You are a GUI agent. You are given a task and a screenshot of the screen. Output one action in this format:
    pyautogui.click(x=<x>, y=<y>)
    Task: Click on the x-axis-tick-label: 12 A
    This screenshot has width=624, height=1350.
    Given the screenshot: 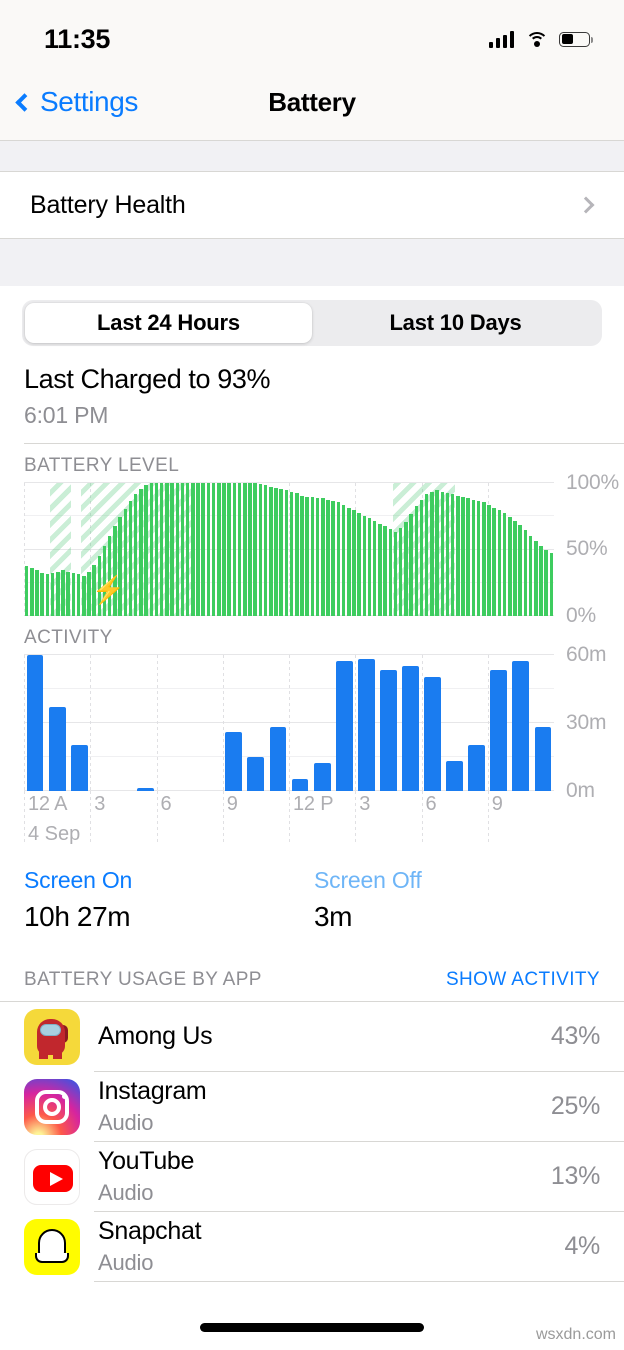 What is the action you would take?
    pyautogui.click(x=48, y=803)
    